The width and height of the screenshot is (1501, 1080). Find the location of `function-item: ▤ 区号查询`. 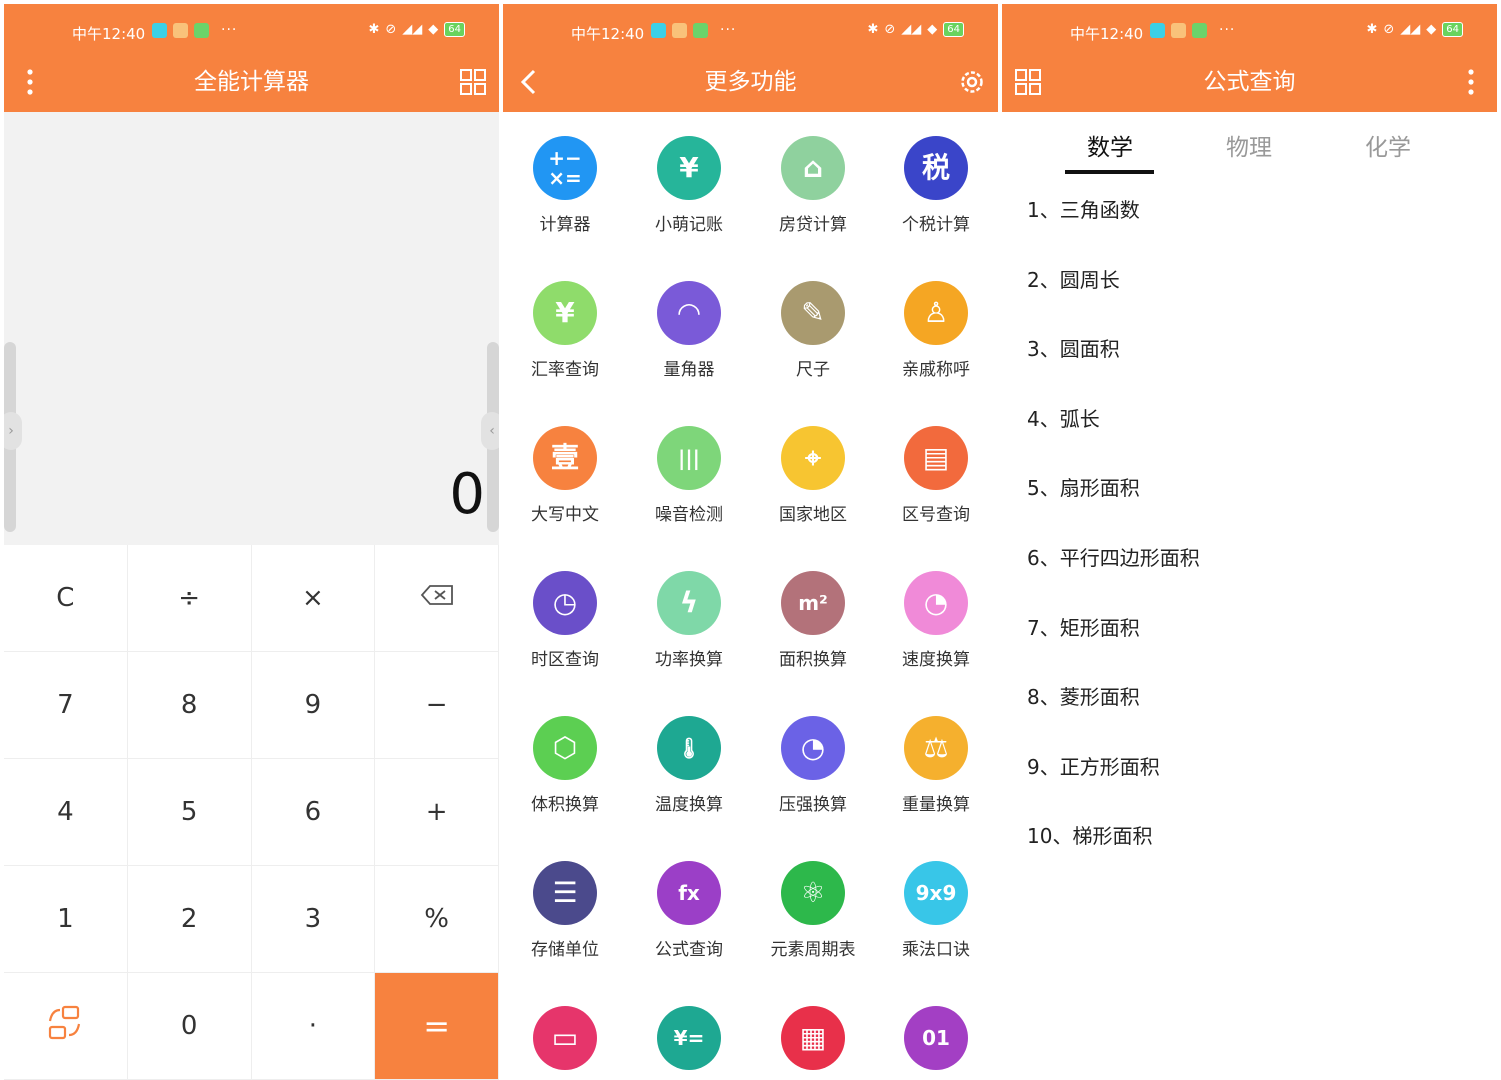

function-item: ▤ 区号查询 is located at coordinates (936, 474).